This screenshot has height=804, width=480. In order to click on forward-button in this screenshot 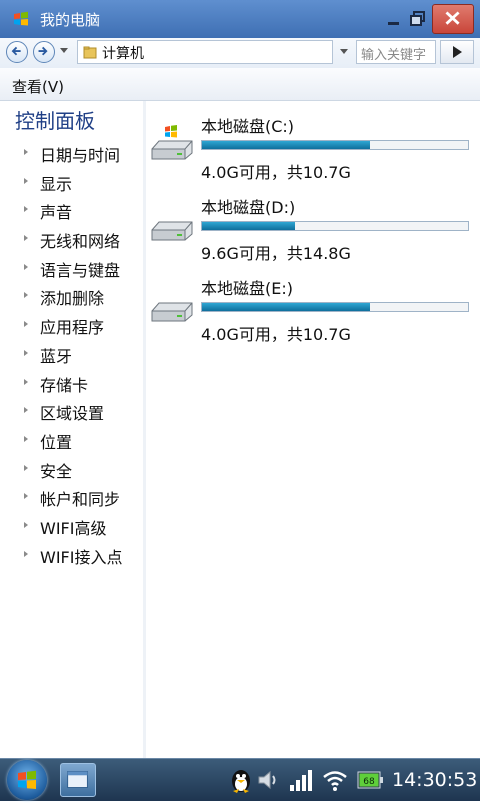, I will do `click(44, 52)`.